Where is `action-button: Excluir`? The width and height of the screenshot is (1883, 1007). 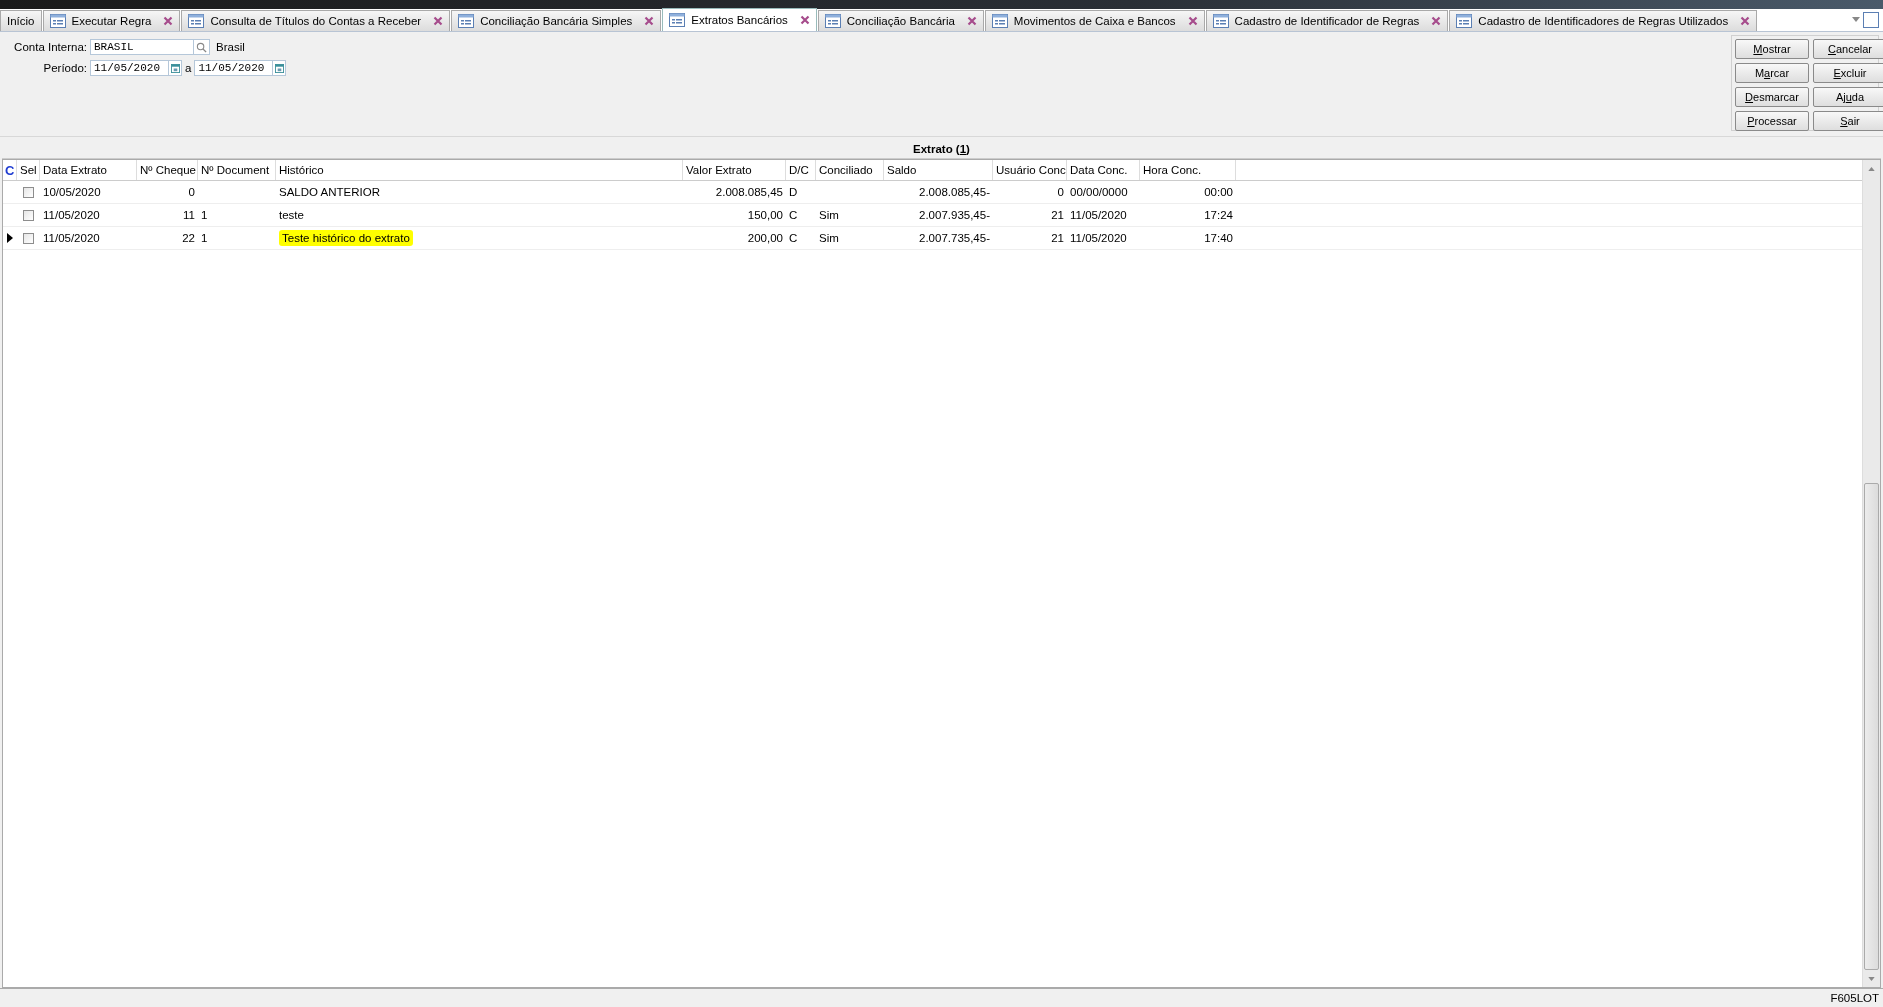
action-button: Excluir is located at coordinates (1848, 73).